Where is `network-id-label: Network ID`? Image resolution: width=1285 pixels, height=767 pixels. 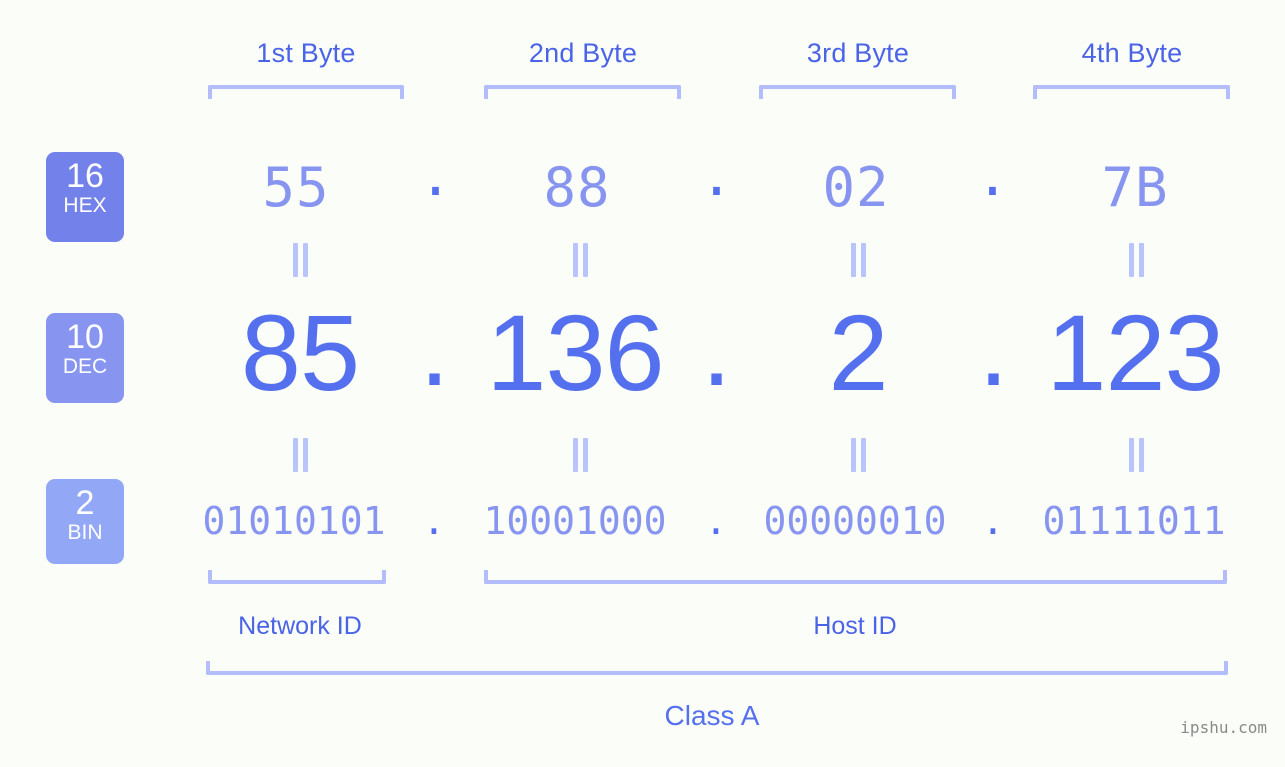
network-id-label: Network ID is located at coordinates (300, 626).